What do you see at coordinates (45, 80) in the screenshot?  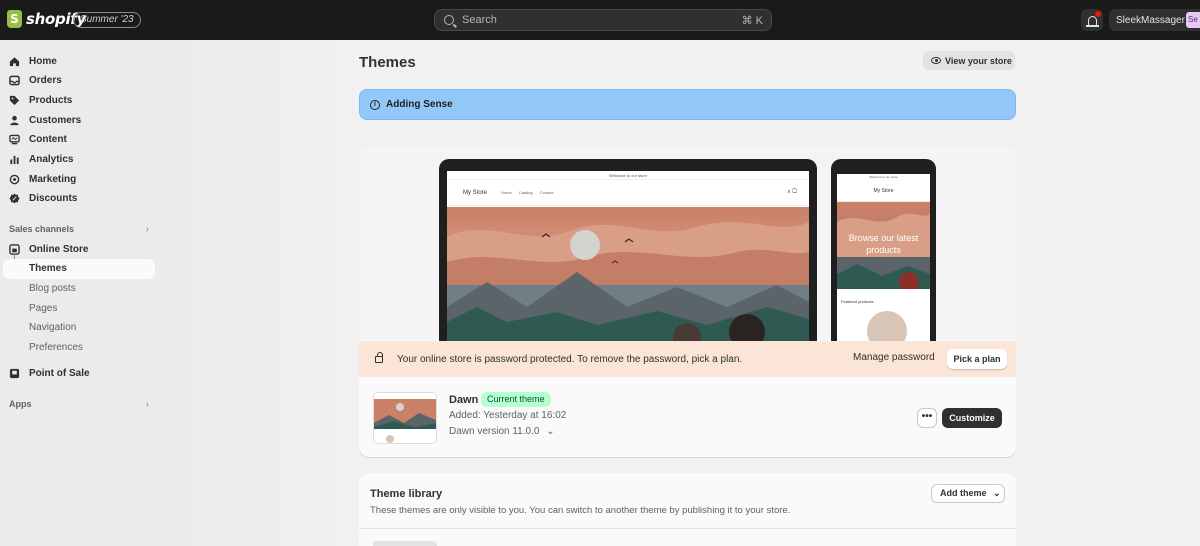 I see `sidebar-item-label: Orders` at bounding box center [45, 80].